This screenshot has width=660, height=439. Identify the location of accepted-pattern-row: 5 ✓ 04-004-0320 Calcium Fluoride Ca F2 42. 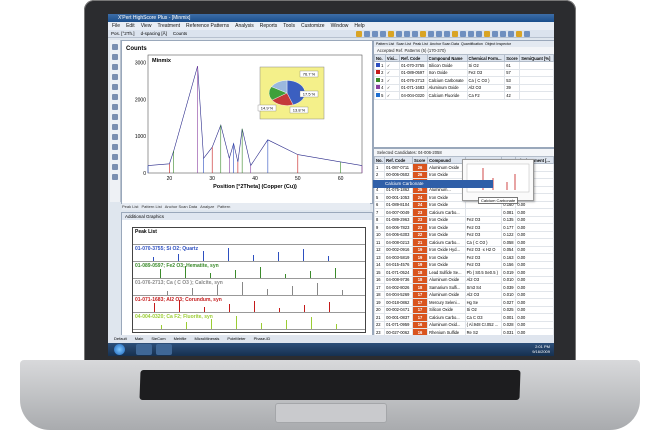
(464, 95).